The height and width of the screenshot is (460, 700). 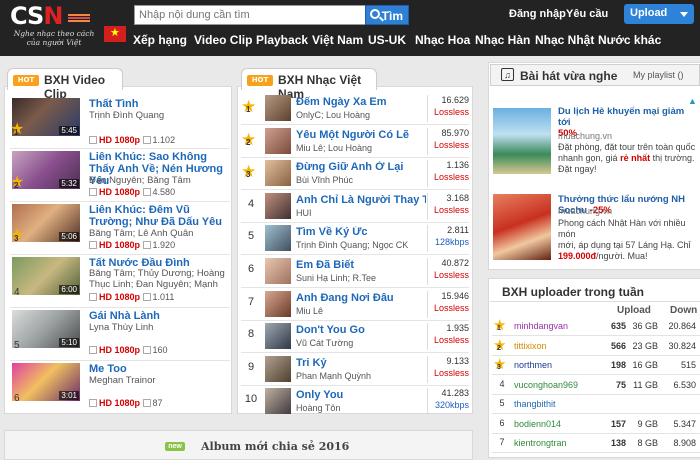 I want to click on song-row-7: 7 Anh Đang Nơi Đâu Miu Lê 15.946 Lossless, so click(x=355, y=304).